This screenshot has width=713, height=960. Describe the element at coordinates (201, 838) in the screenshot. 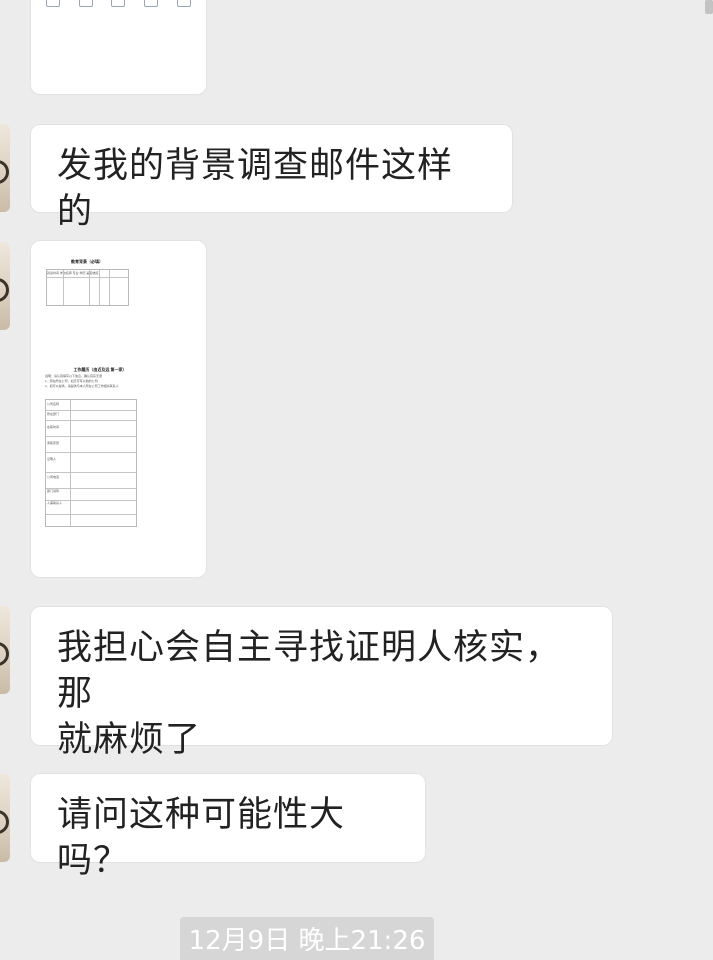

I see `message-text: 请问这种可能性大吗？` at that location.